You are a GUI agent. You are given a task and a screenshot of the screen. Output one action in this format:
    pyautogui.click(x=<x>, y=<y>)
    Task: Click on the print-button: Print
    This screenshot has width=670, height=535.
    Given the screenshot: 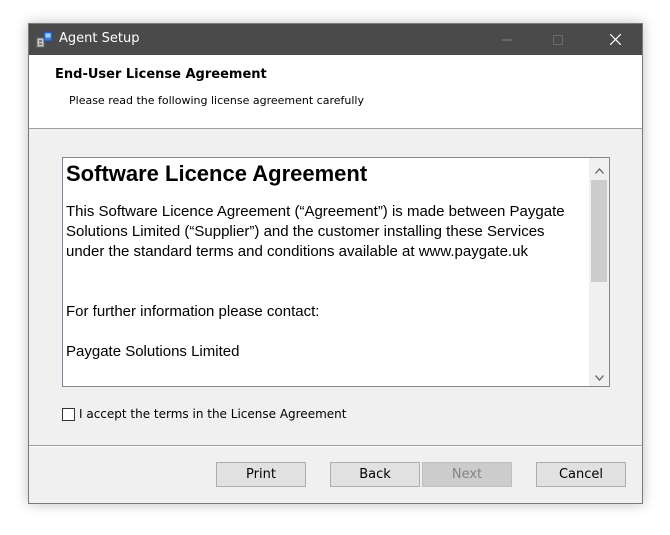 What is the action you would take?
    pyautogui.click(x=261, y=474)
    